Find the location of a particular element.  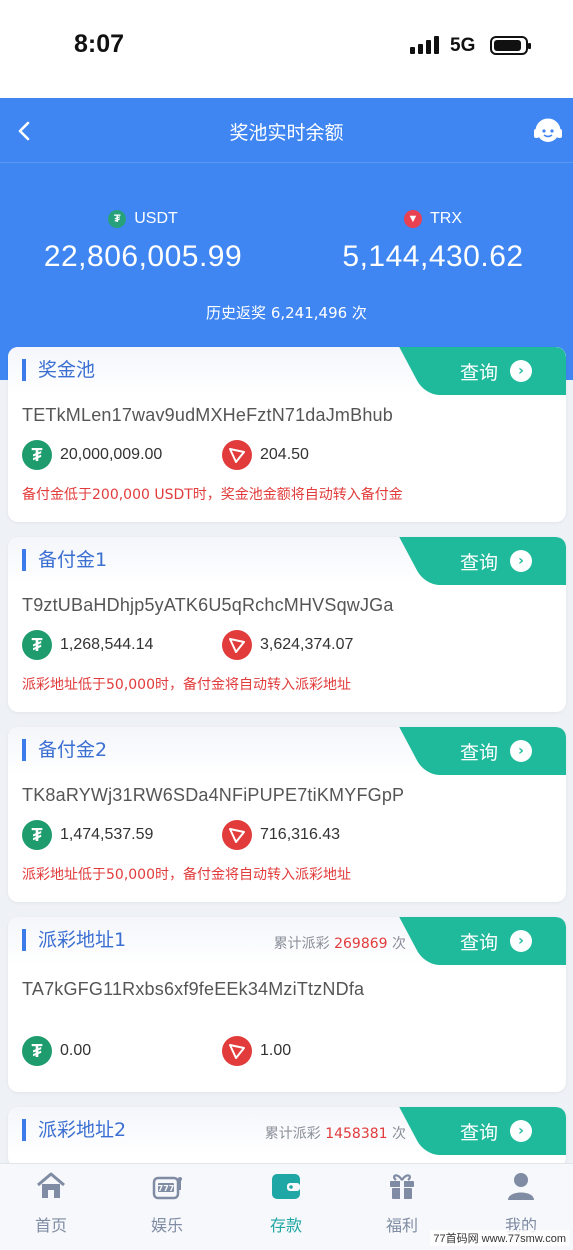

payout-stat: 累计派彩 269869 次 is located at coordinates (339, 944).